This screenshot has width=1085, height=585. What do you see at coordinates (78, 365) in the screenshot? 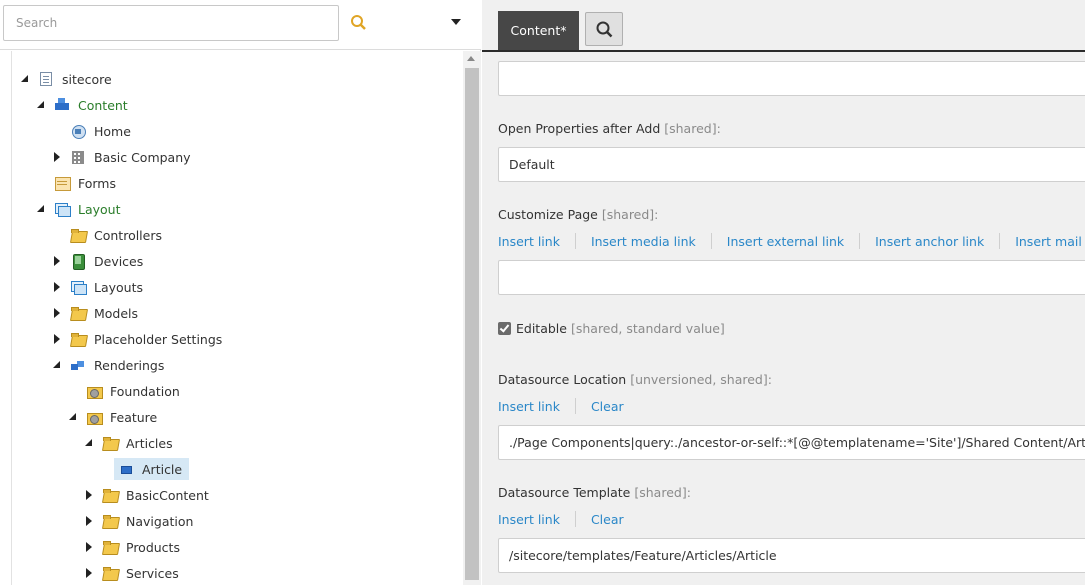
I see `renderings-icon` at bounding box center [78, 365].